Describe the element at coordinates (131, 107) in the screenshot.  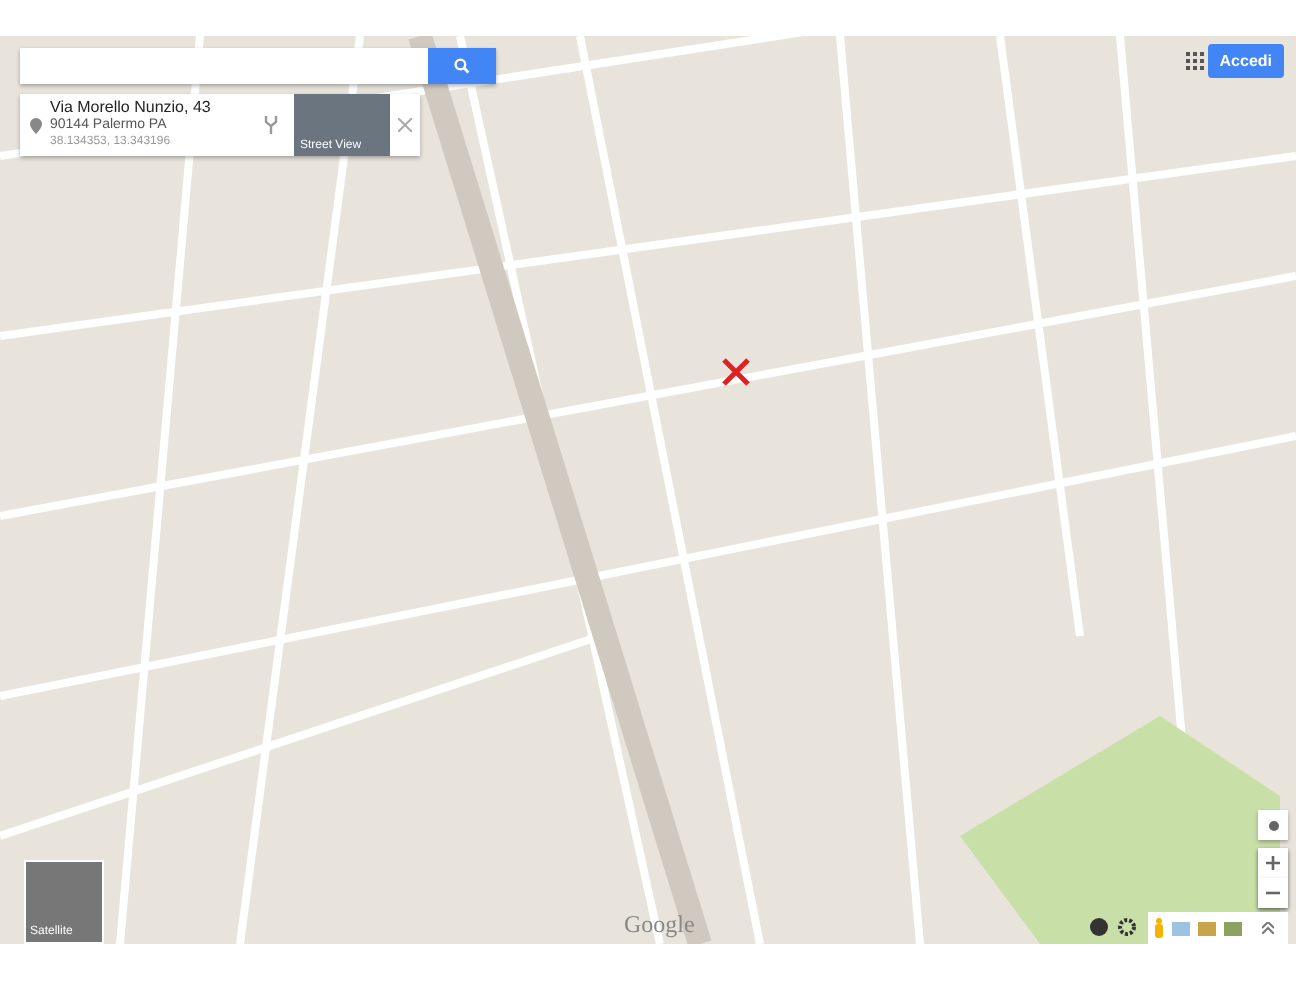
I see `place-title: Via Morello Nunzio, 43` at that location.